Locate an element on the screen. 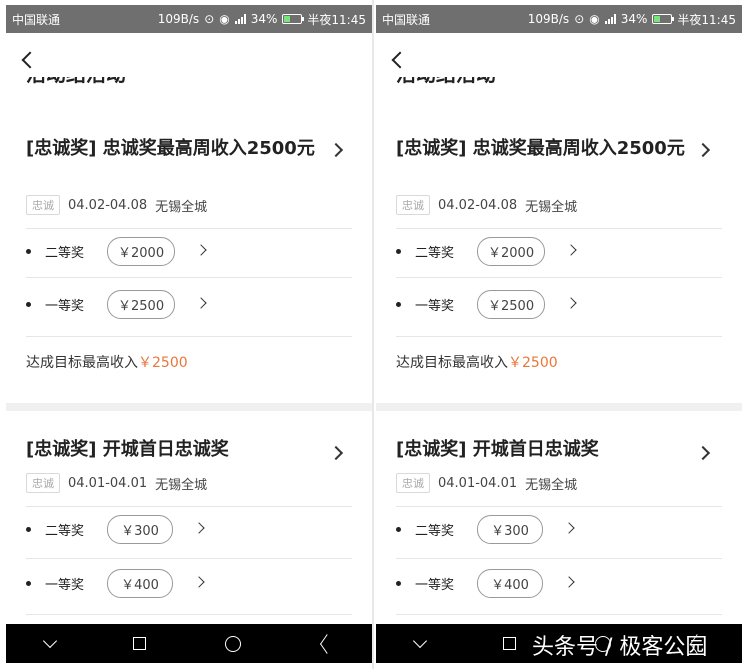 This screenshot has height=669, width=750. nav-back-icon is located at coordinates (326, 644).